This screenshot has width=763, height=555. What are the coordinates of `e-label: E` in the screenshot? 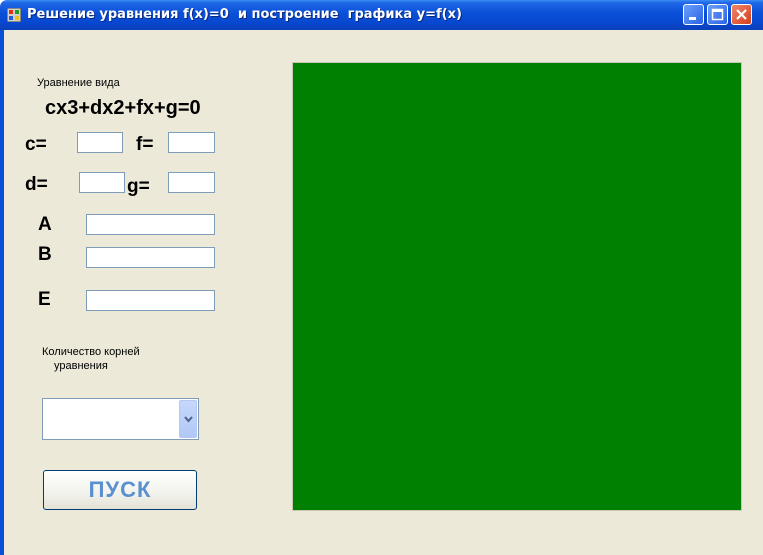 It's located at (44, 299).